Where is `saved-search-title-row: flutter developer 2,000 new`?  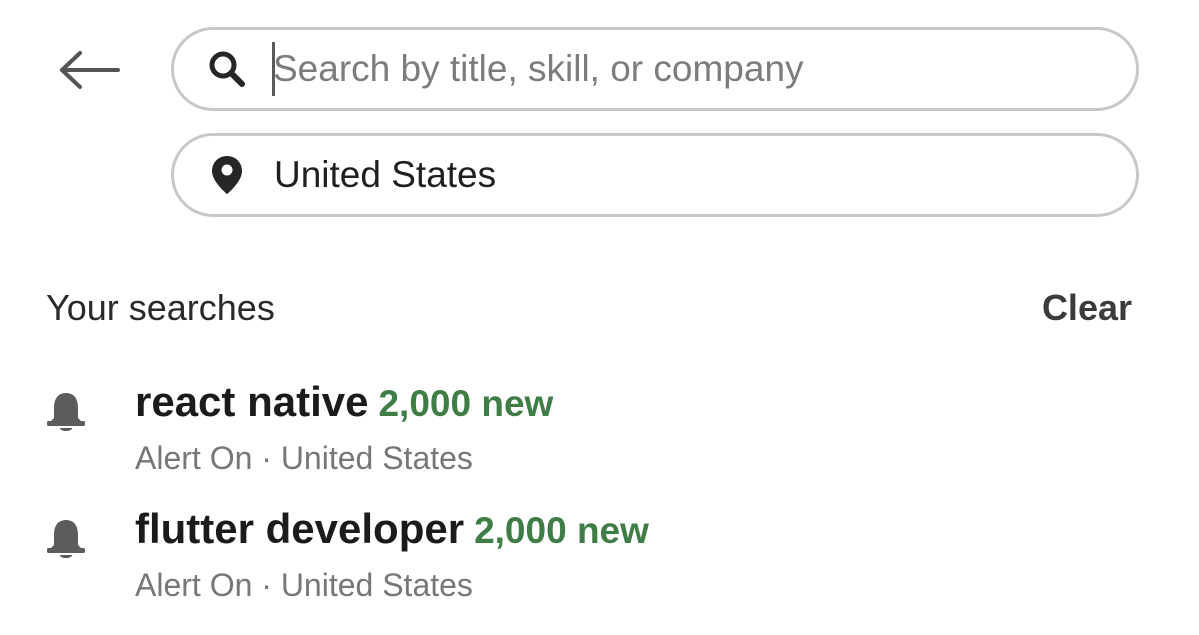
saved-search-title-row: flutter developer 2,000 new is located at coordinates (392, 529).